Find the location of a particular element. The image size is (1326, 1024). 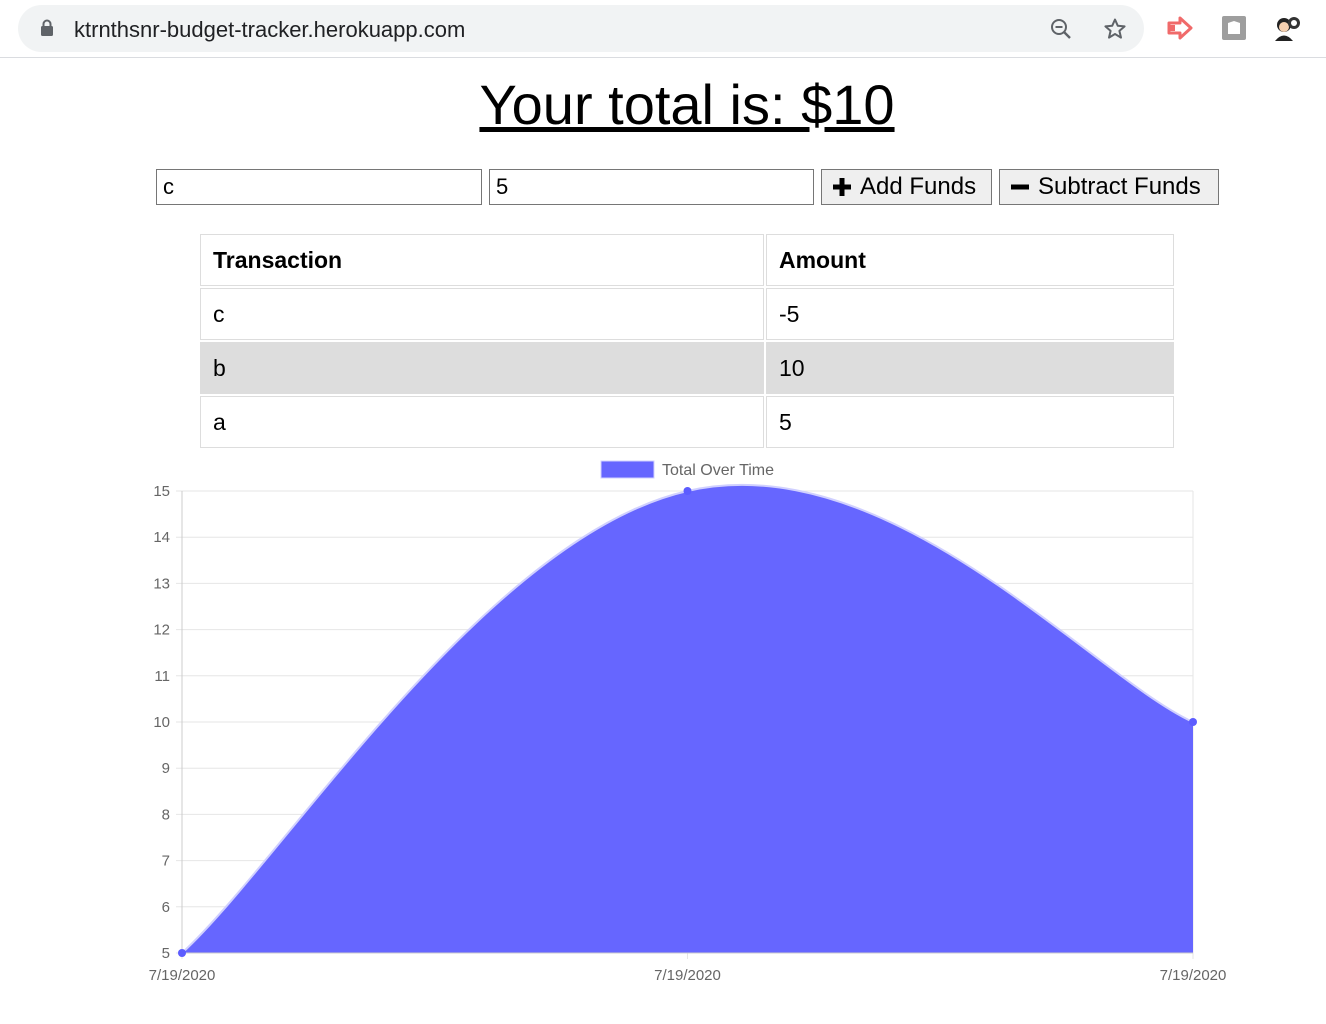

y-tick-label: 10 is located at coordinates (161, 722).